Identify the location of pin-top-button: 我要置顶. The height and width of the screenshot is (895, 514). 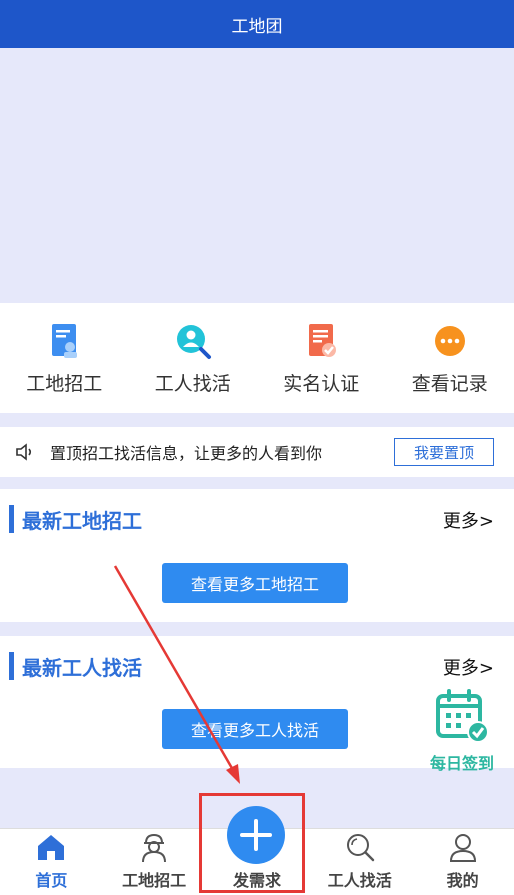
(444, 452).